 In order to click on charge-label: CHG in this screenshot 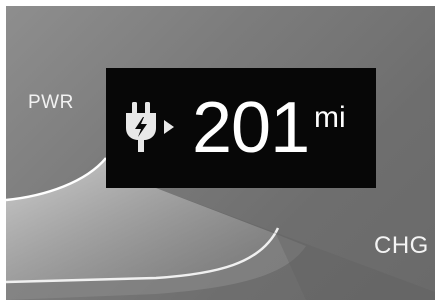, I will do `click(401, 245)`.